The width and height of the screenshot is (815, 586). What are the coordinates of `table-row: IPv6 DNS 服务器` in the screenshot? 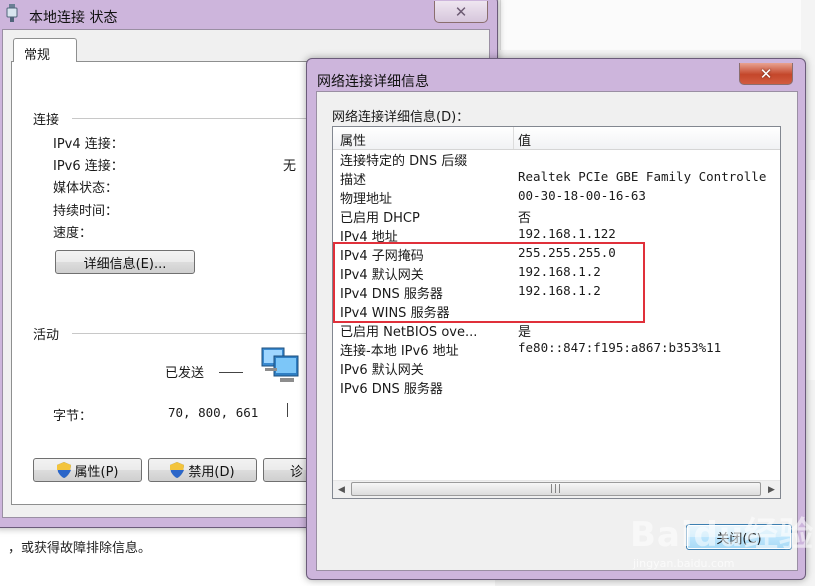 It's located at (556, 387).